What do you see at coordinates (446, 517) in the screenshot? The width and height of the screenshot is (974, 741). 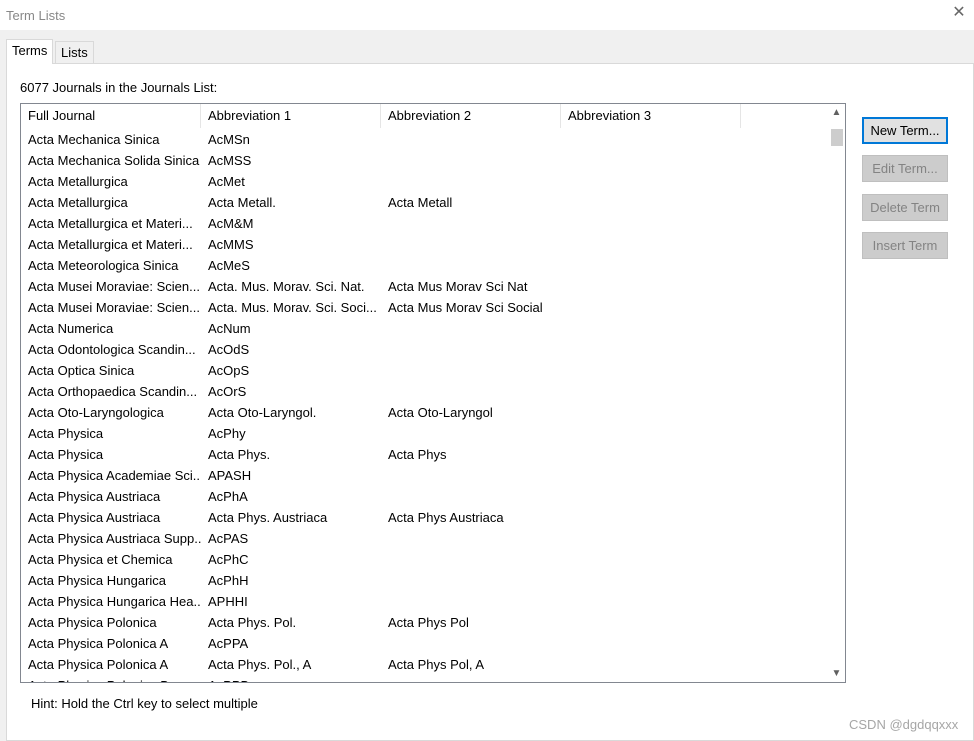 I see `table-cell: Acta Phys Austriaca` at bounding box center [446, 517].